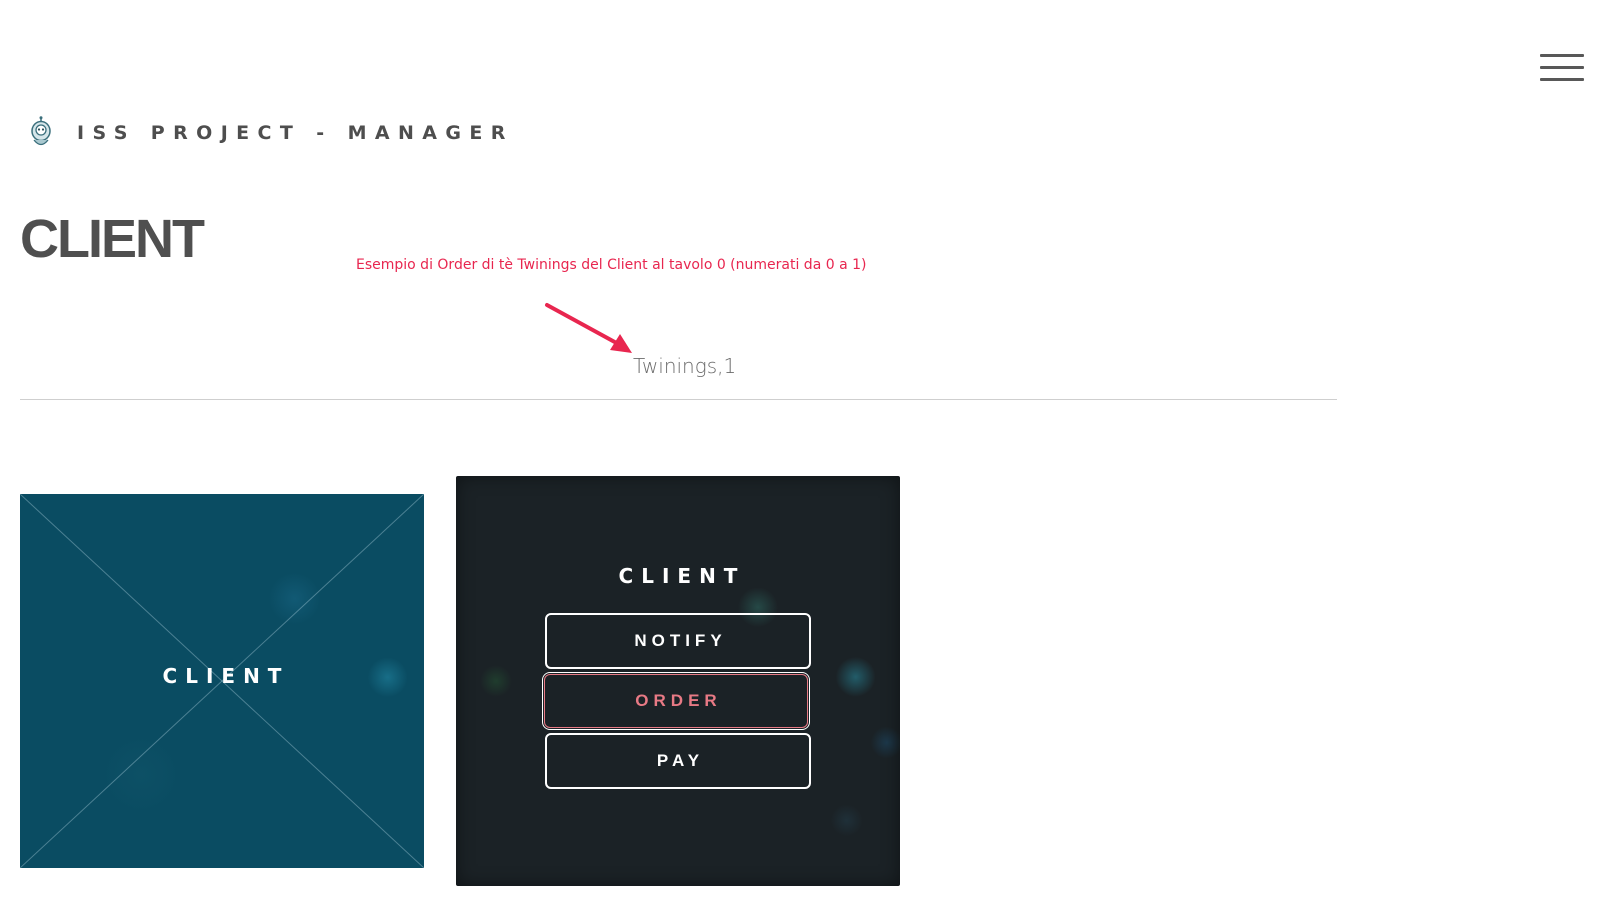  Describe the element at coordinates (676, 701) in the screenshot. I see `order-button: ORDER` at that location.